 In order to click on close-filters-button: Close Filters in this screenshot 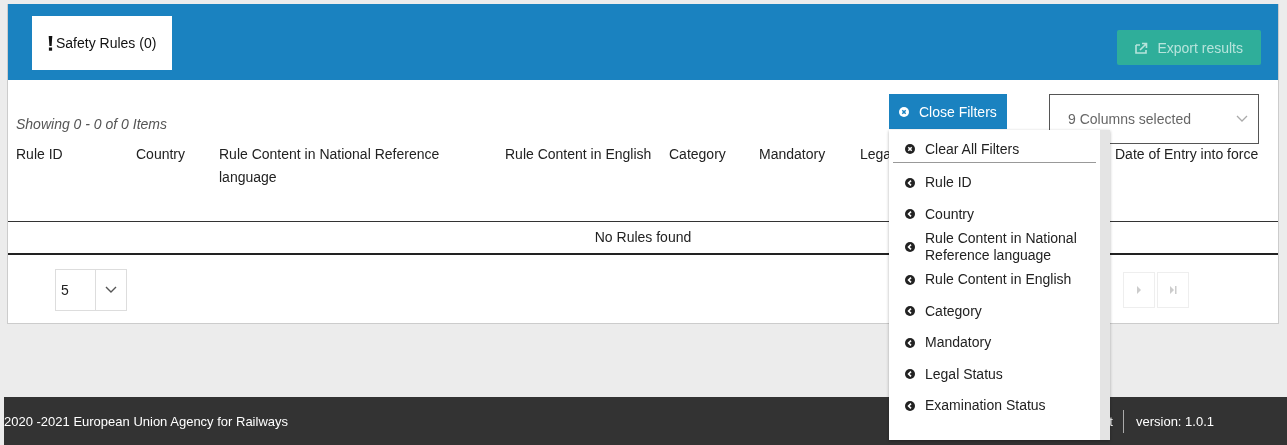, I will do `click(948, 111)`.